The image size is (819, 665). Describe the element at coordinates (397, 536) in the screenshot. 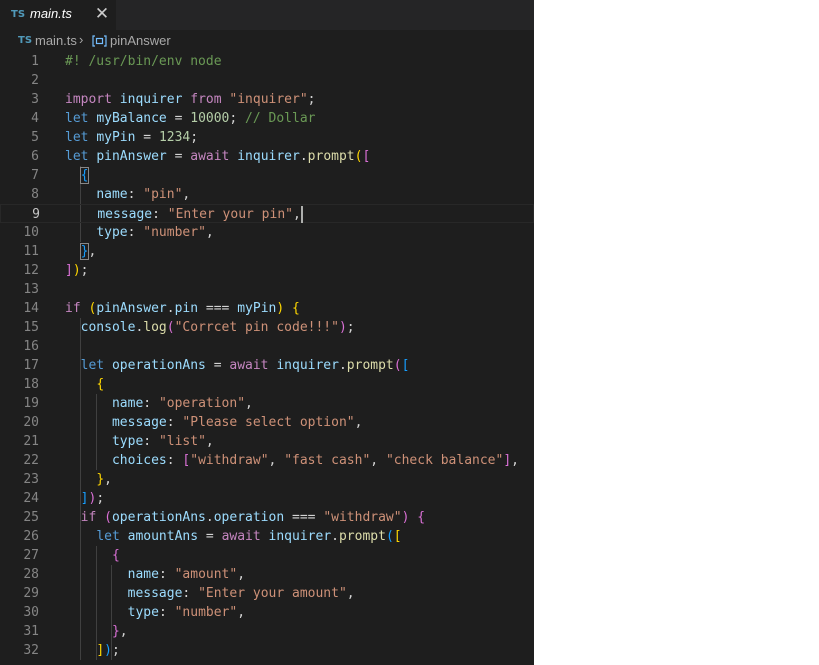

I see `code-token: [` at that location.